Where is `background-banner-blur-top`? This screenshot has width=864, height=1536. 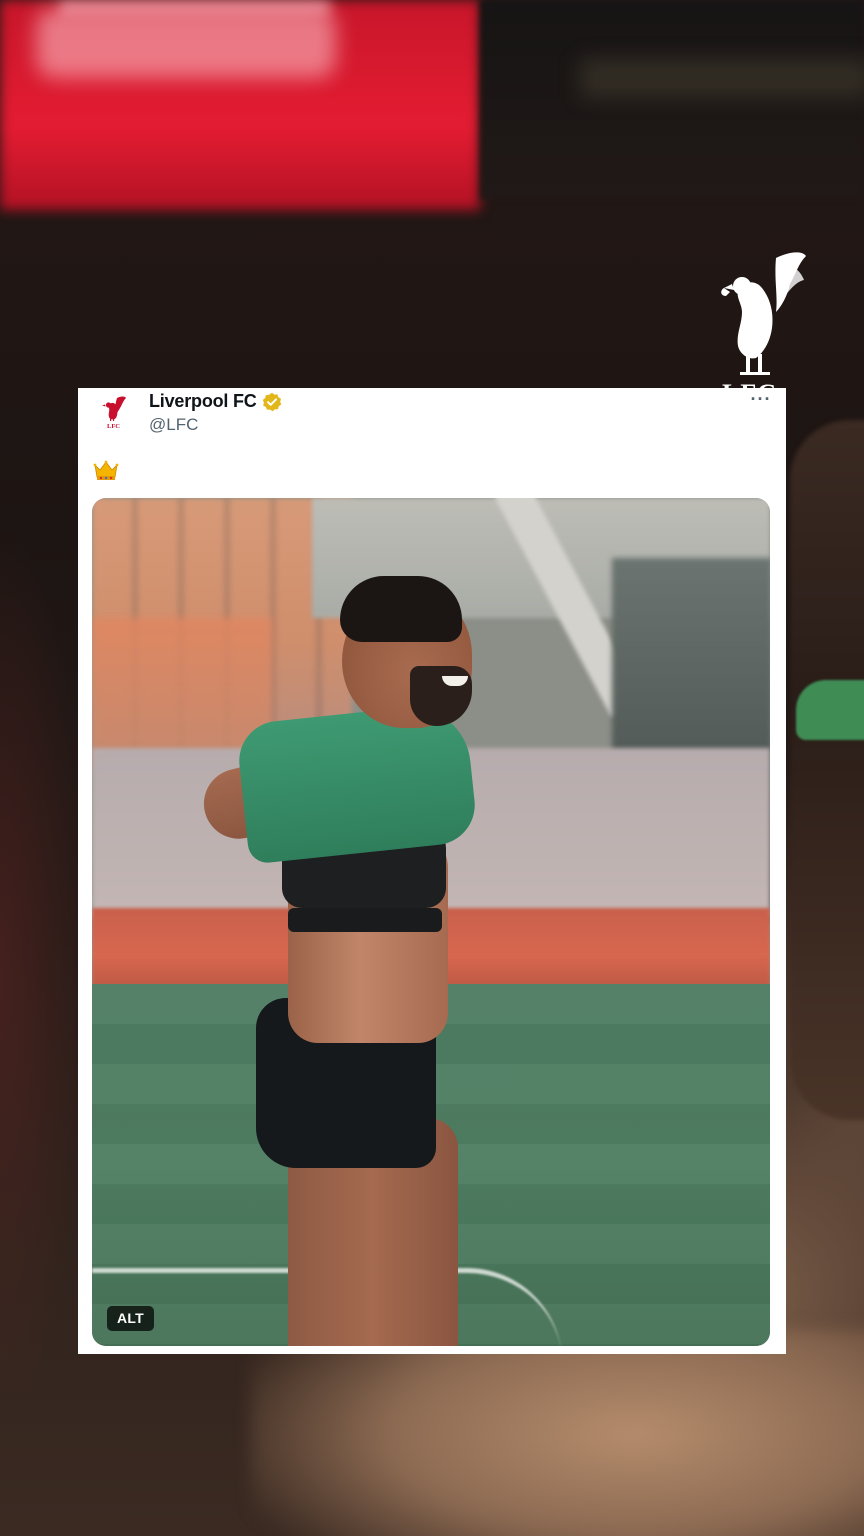 background-banner-blur-top is located at coordinates (195, 7).